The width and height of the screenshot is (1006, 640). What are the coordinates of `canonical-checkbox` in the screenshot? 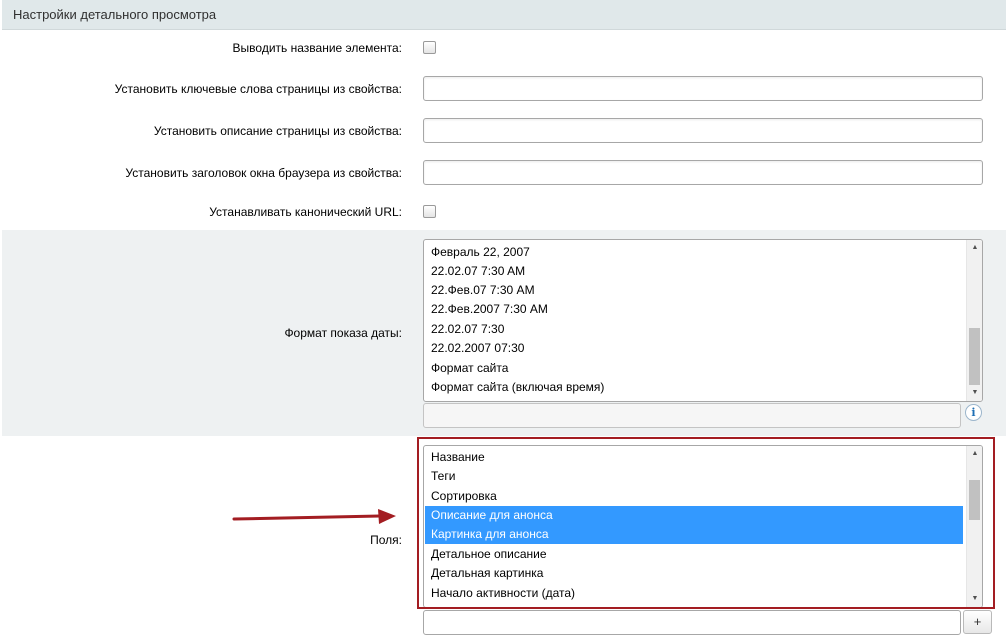 It's located at (429, 211).